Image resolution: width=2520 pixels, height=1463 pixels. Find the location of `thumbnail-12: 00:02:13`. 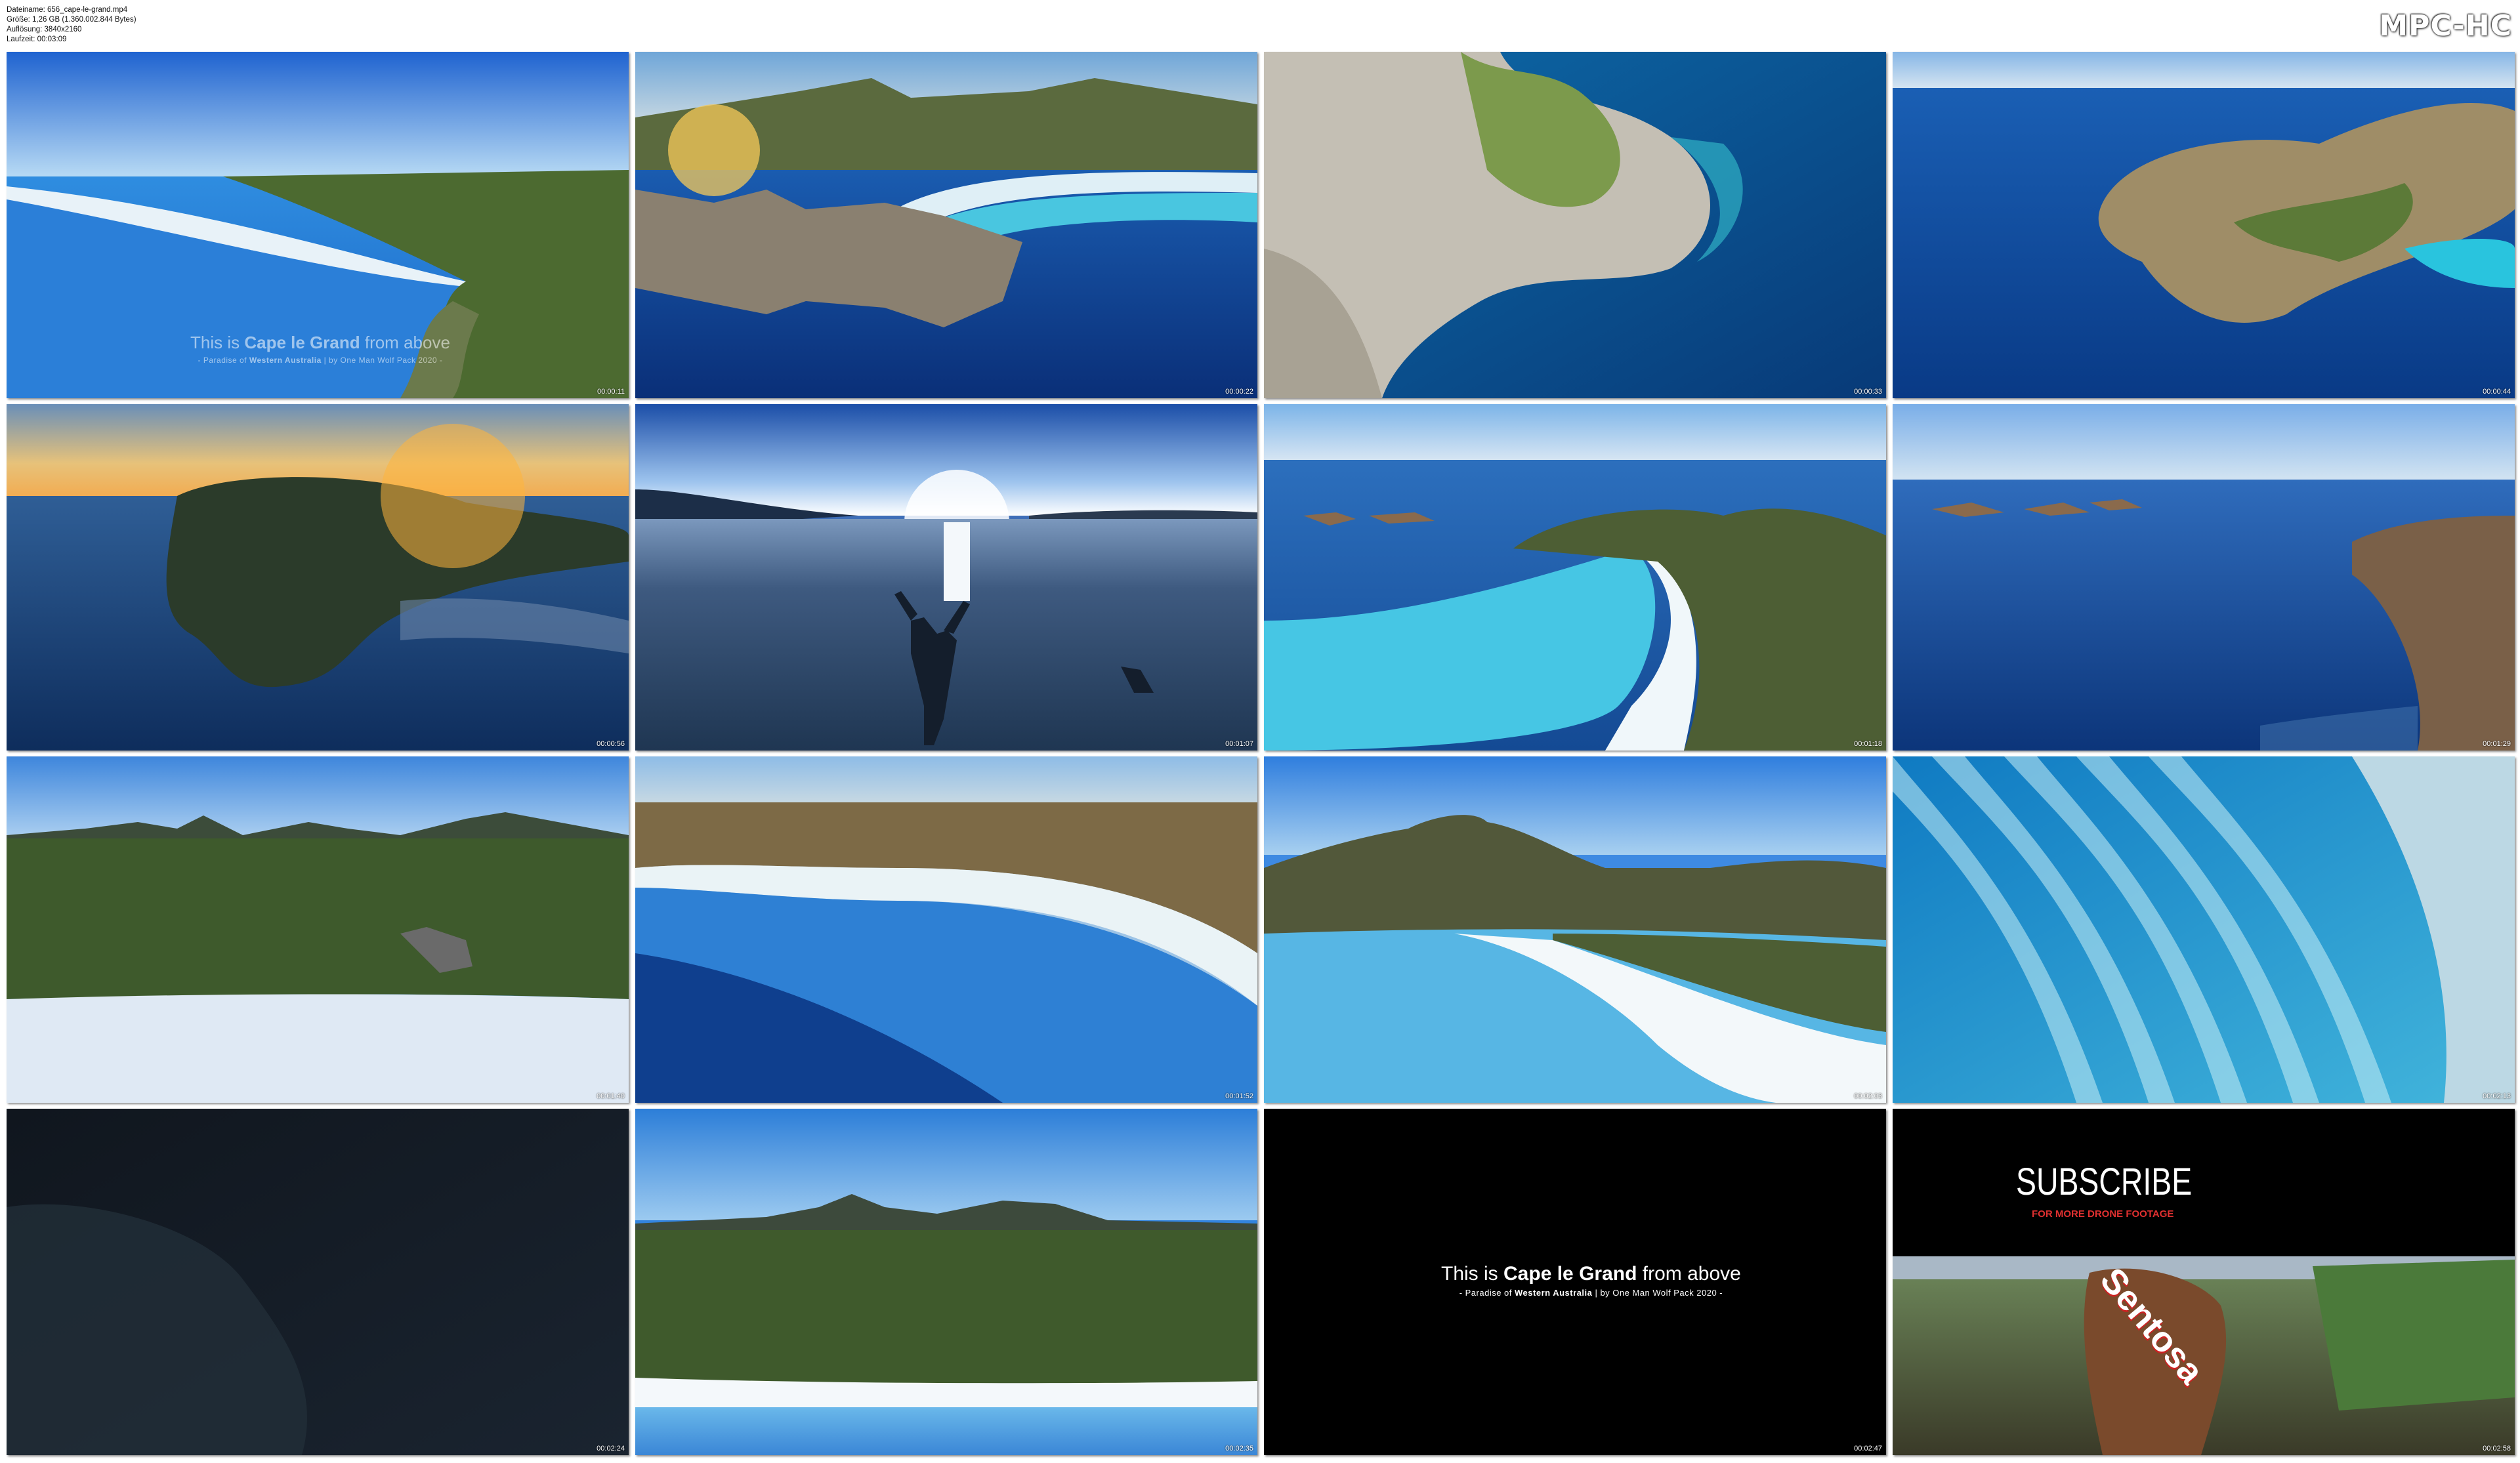

thumbnail-12: 00:02:13 is located at coordinates (2204, 930).